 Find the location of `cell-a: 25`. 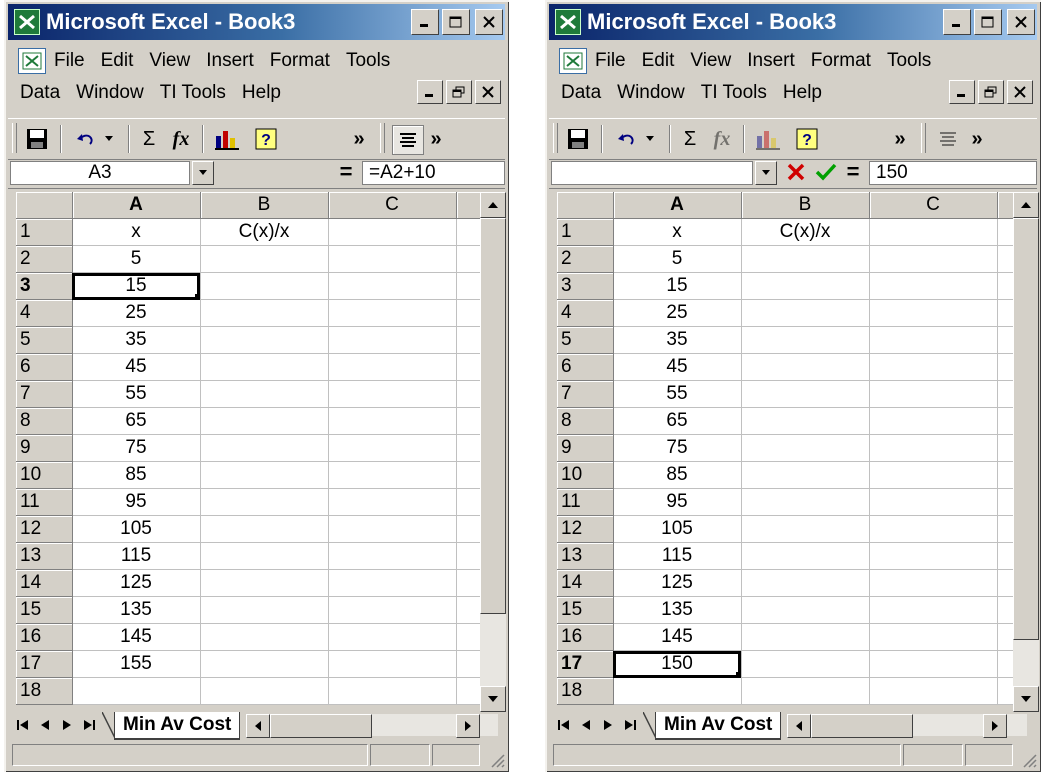

cell-a: 25 is located at coordinates (677, 313).